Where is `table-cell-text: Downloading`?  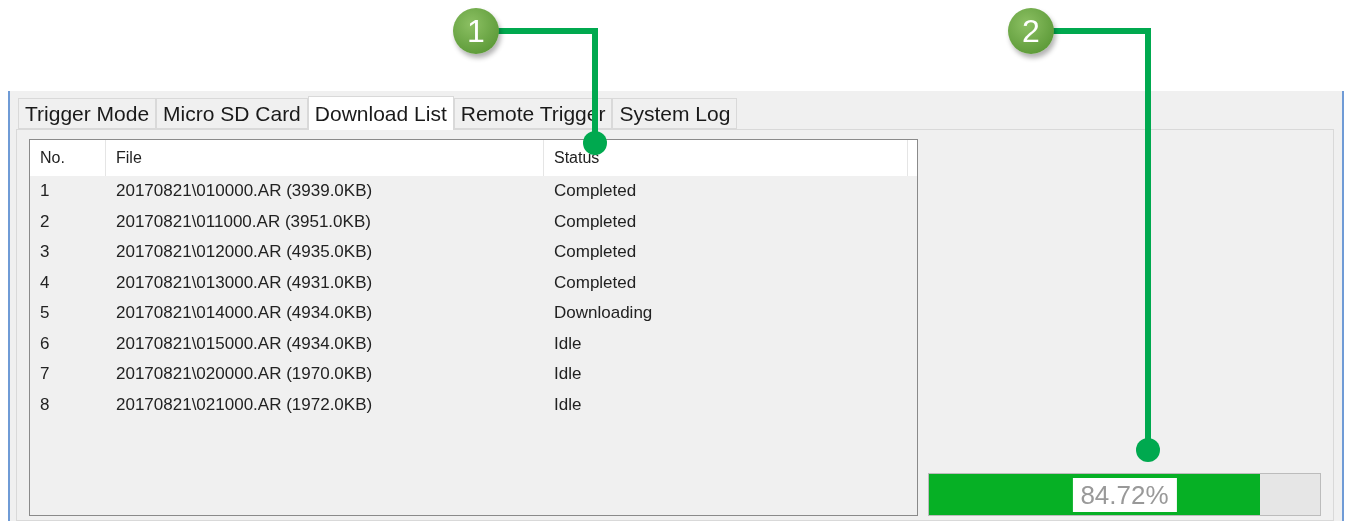 table-cell-text: Downloading is located at coordinates (603, 313).